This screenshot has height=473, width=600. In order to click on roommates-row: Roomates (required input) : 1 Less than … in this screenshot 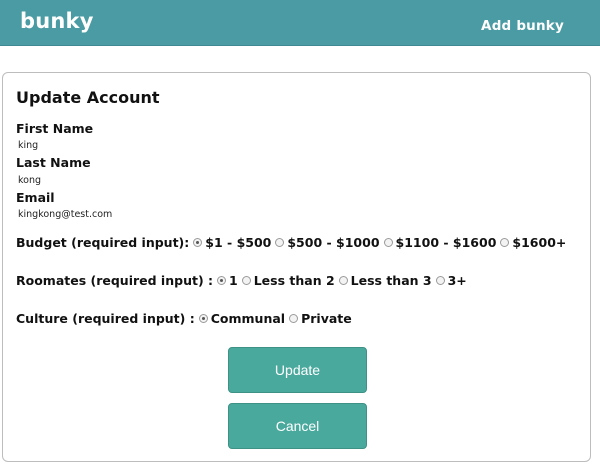, I will do `click(241, 280)`.